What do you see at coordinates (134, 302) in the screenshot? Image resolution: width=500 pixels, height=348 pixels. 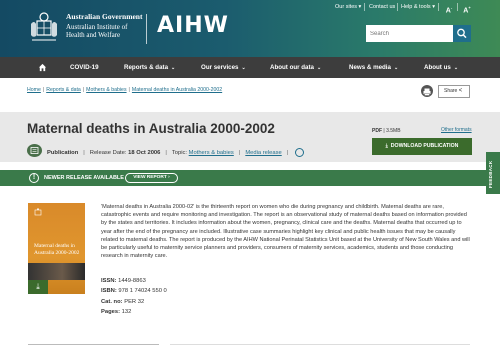 I see `fact-row-cat-no: Cat. no: PER 32` at bounding box center [134, 302].